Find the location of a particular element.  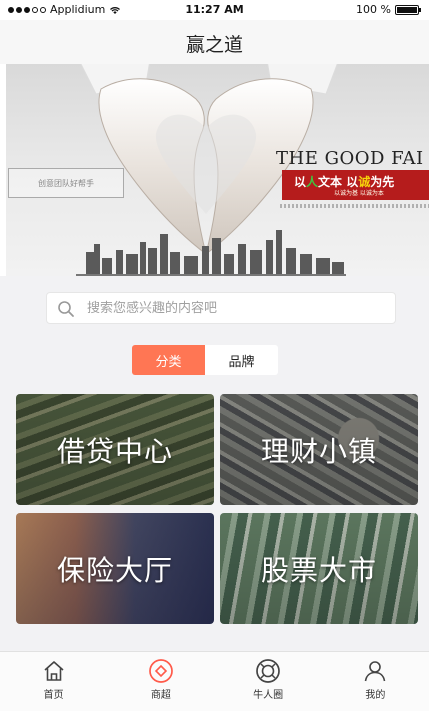

banner-left-plate: 创意团队好帮手 is located at coordinates (66, 183).